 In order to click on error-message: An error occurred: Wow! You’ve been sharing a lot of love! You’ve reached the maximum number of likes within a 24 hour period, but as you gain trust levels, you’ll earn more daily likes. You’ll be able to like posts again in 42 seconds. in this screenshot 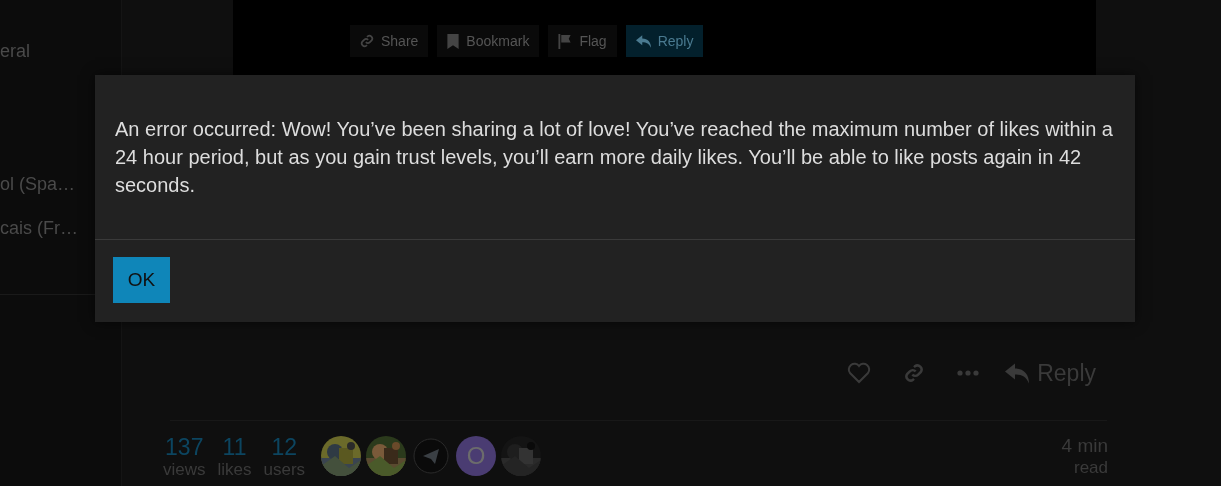, I will do `click(614, 157)`.